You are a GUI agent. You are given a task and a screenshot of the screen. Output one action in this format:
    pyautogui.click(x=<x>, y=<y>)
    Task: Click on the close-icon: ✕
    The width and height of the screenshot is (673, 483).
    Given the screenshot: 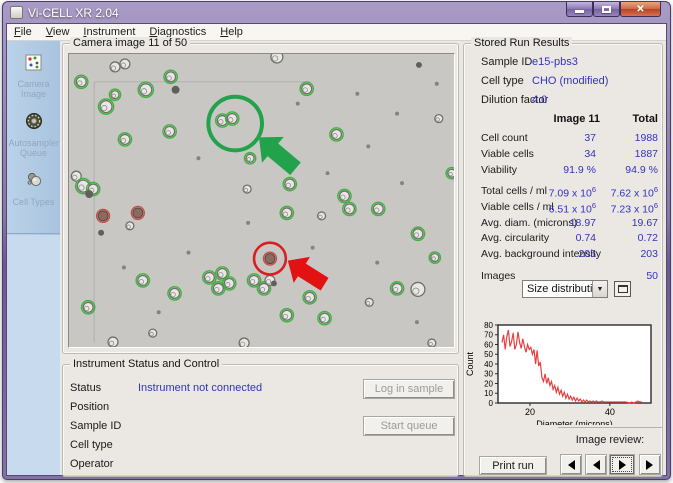 What is the action you would take?
    pyautogui.click(x=640, y=9)
    